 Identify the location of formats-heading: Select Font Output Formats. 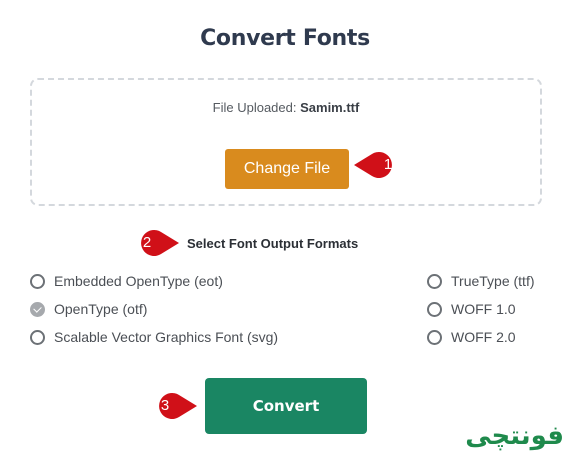
(273, 243).